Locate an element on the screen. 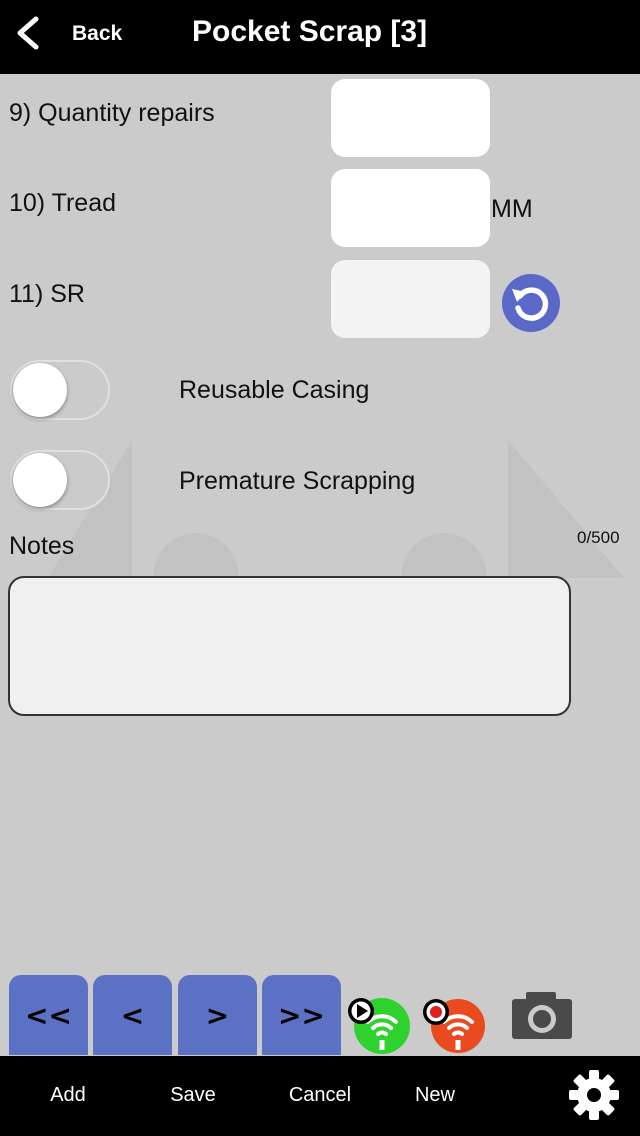 This screenshot has height=1136, width=640. gear-icon is located at coordinates (594, 1095).